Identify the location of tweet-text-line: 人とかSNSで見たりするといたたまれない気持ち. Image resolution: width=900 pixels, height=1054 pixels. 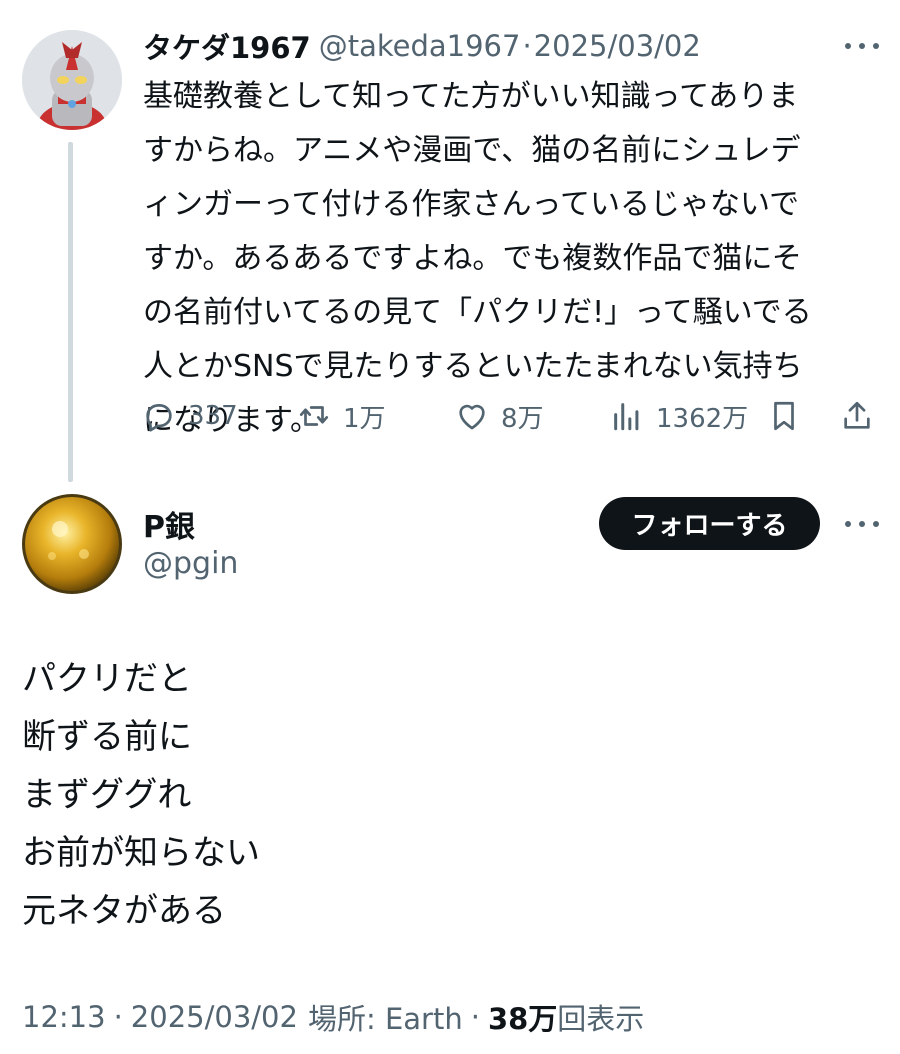
(473, 366).